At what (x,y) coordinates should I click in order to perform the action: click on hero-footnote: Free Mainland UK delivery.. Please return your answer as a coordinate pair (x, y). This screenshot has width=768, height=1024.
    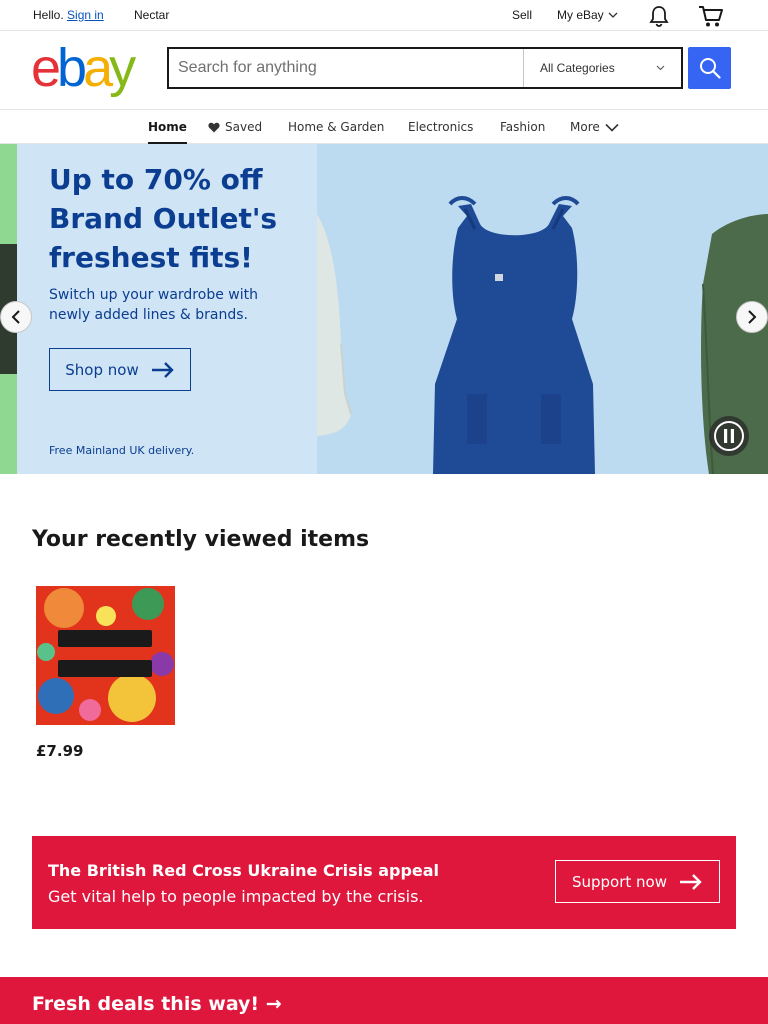
    Looking at the image, I should click on (122, 450).